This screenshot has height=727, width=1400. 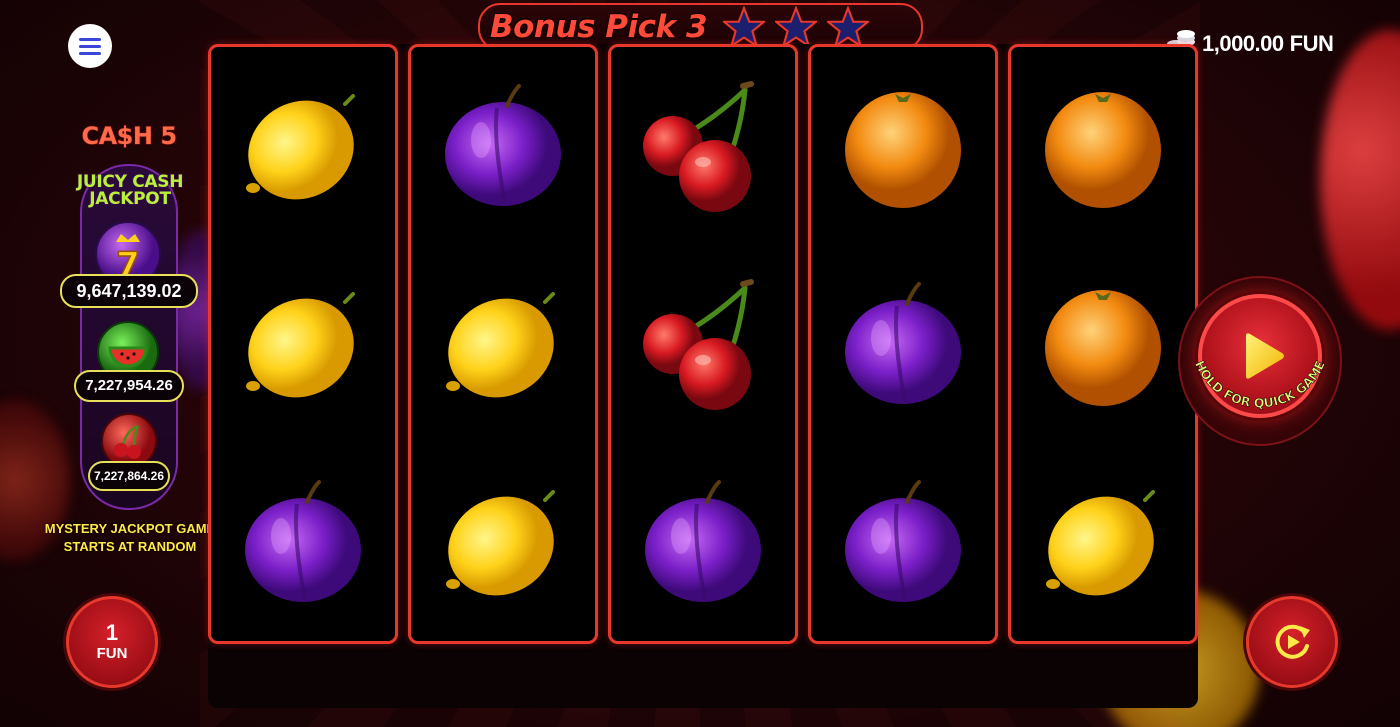 I want to click on autoplay-icon, so click(x=1292, y=641).